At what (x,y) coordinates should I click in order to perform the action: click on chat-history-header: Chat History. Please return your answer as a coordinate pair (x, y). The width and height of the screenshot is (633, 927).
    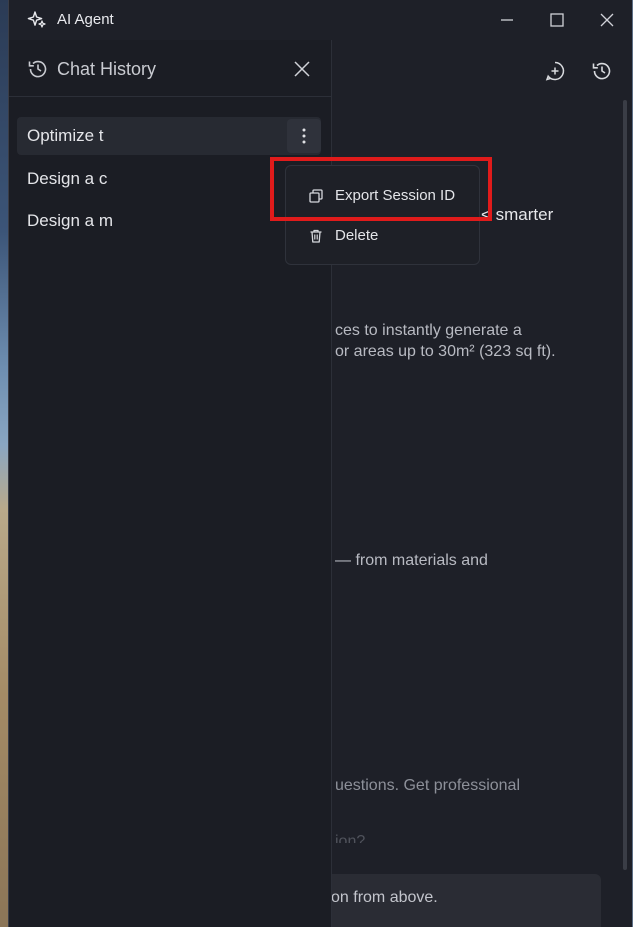
    Looking at the image, I should click on (170, 68).